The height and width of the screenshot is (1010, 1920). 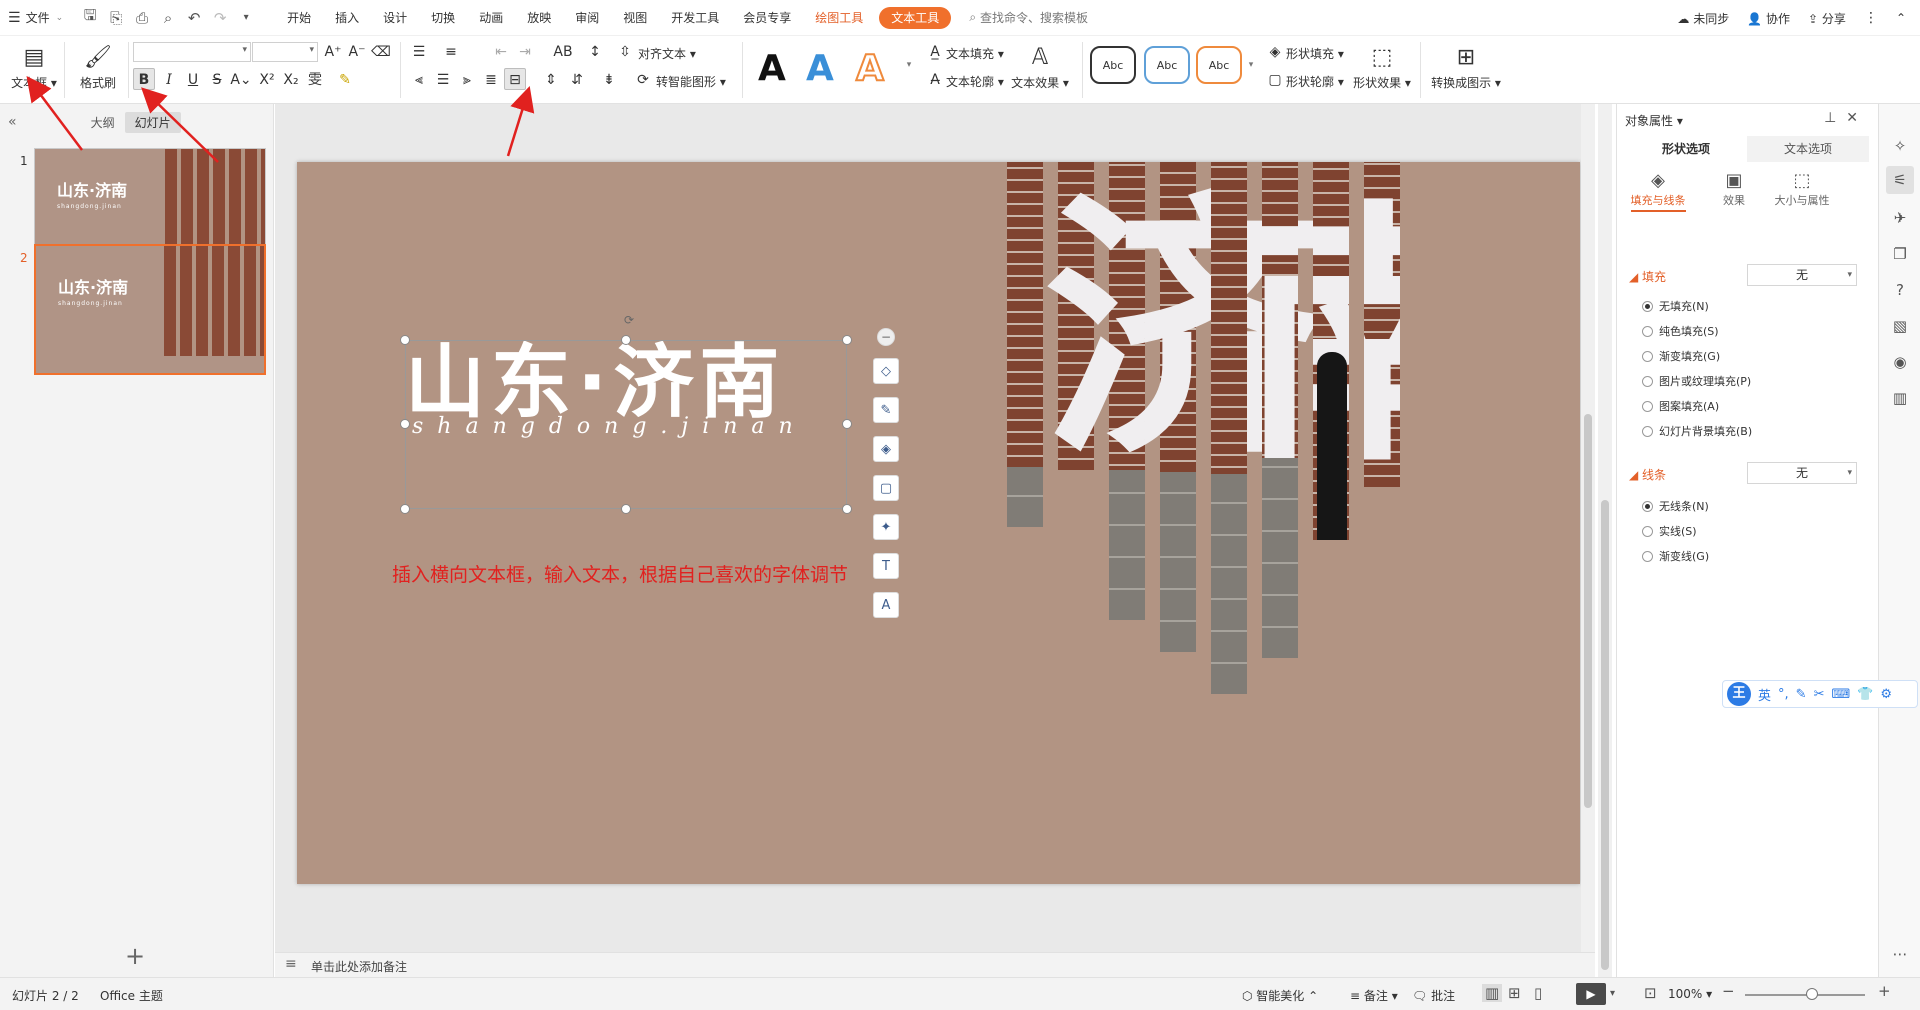 I want to click on fit-window-icon: ⊡, so click(x=1650, y=993).